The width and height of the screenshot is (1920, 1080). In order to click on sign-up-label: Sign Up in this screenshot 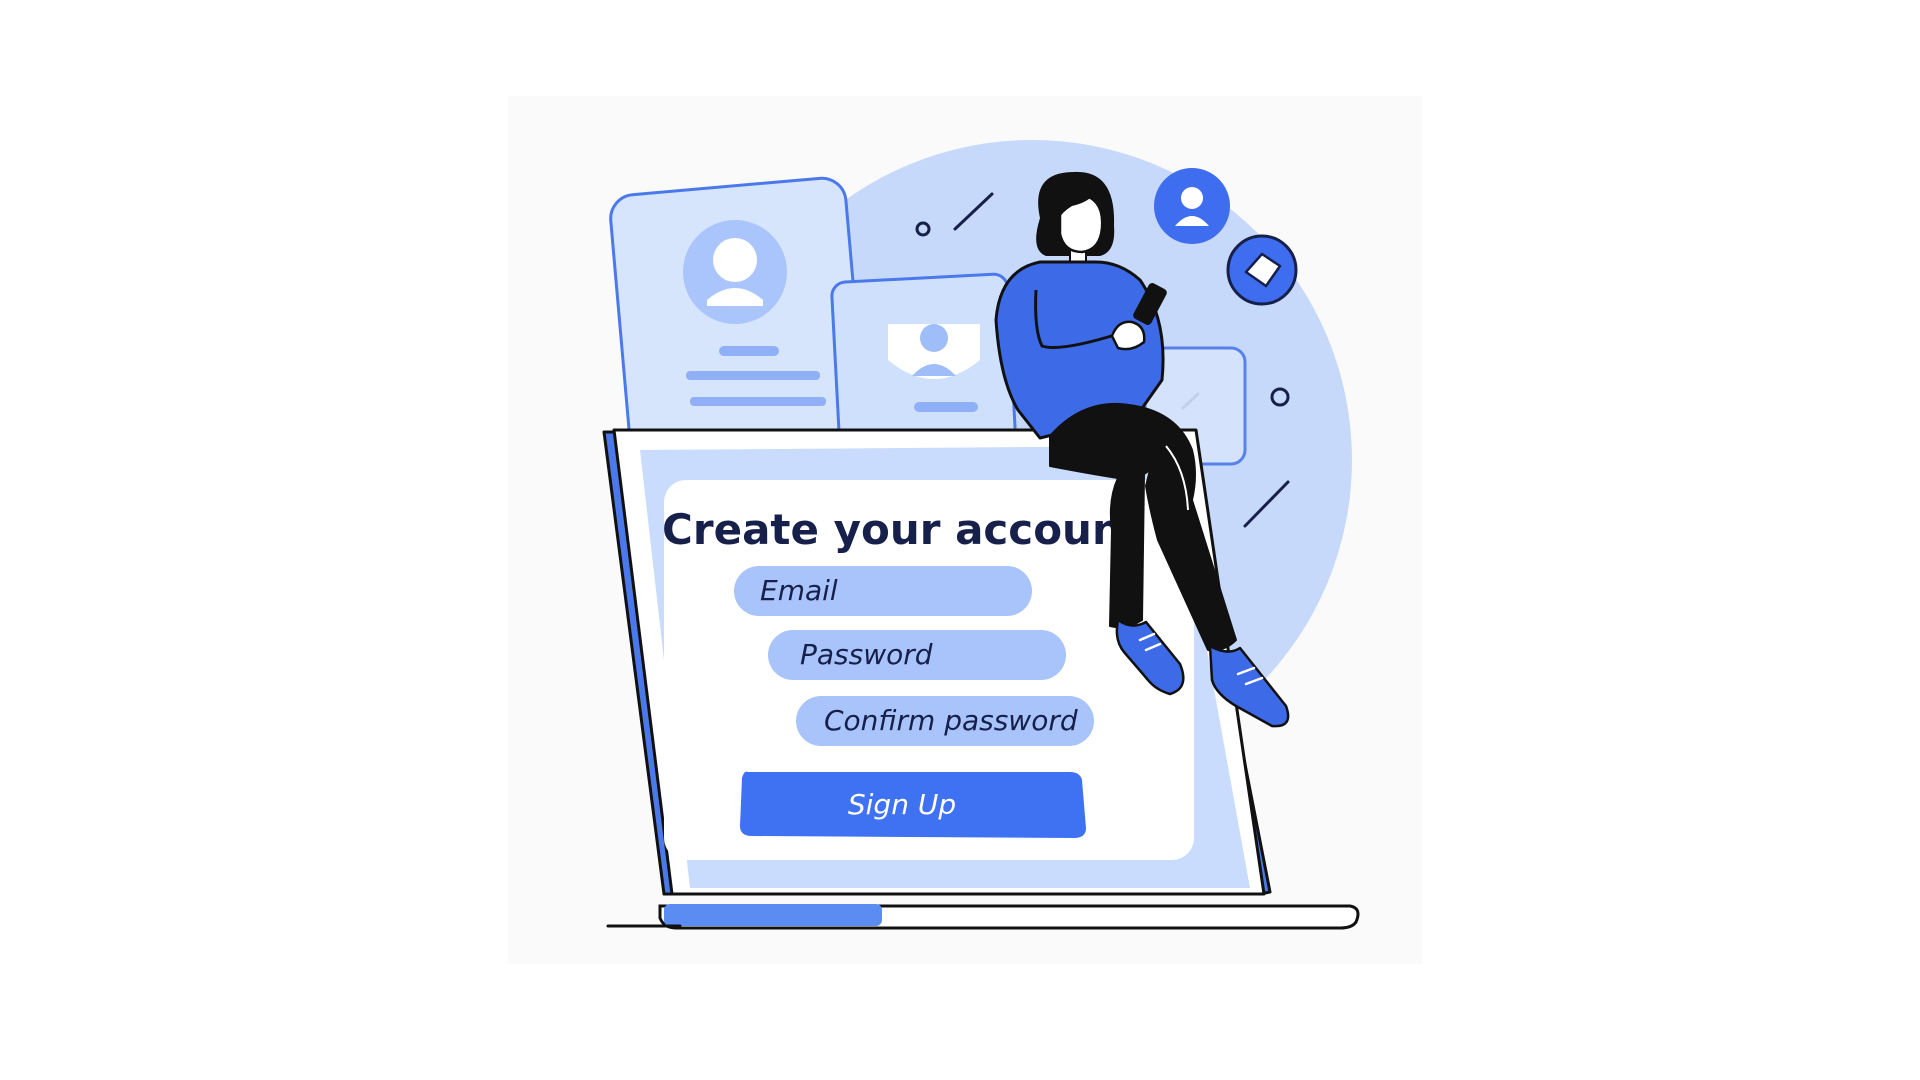, I will do `click(902, 804)`.